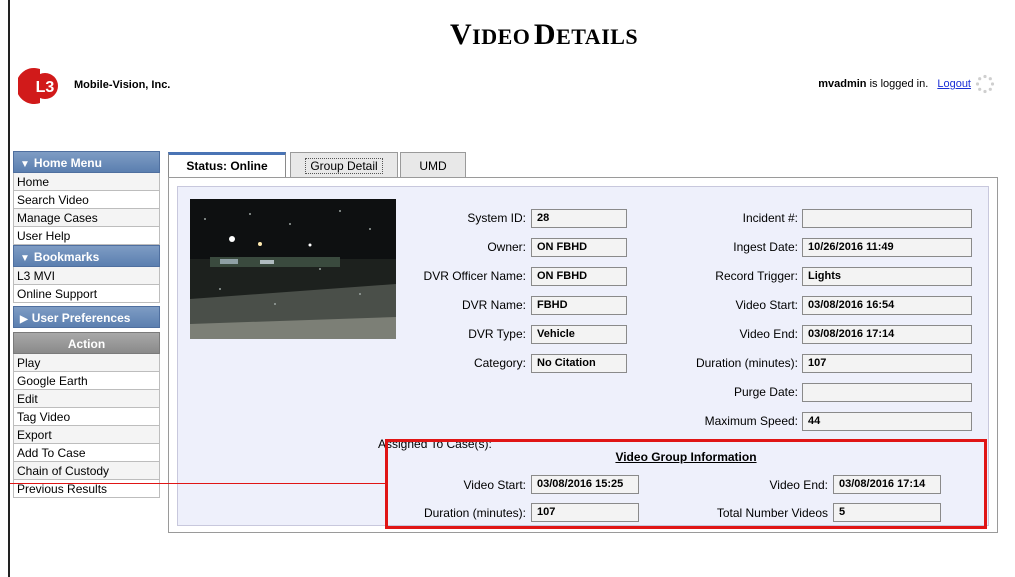 The width and height of the screenshot is (1015, 577). What do you see at coordinates (985, 84) in the screenshot?
I see `loading-spinner-icon` at bounding box center [985, 84].